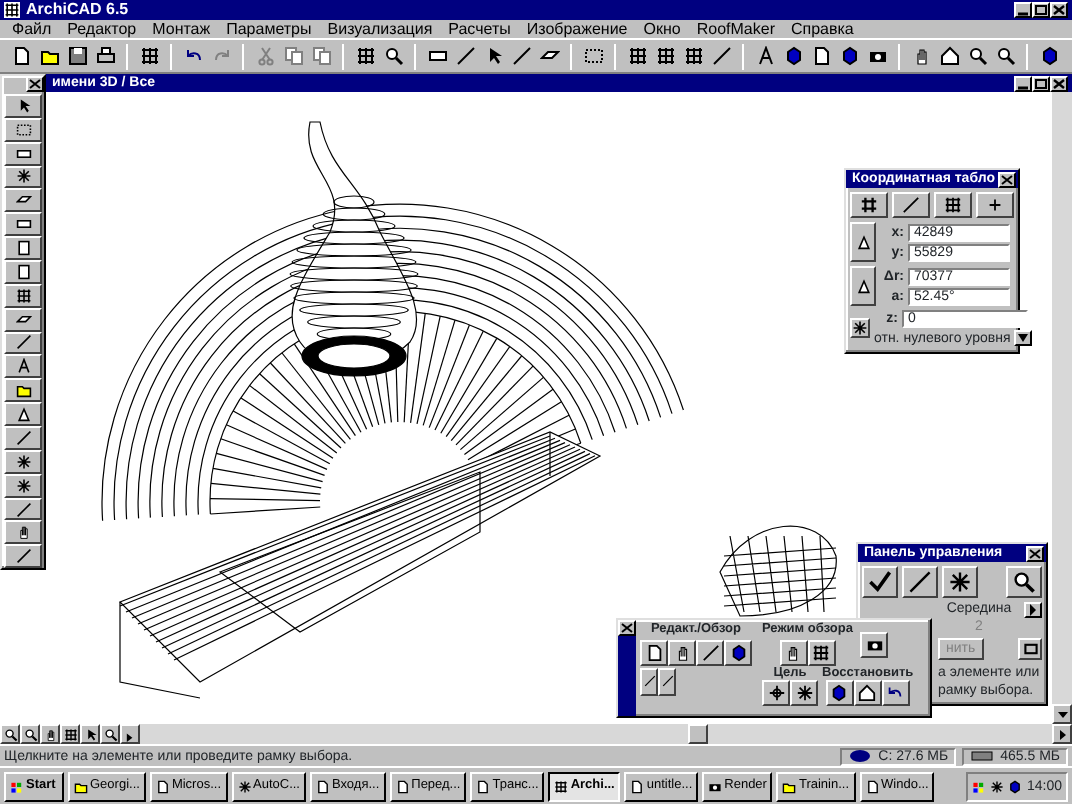  Describe the element at coordinates (479, 29) in the screenshot. I see `menu-item: Расчеты` at that location.